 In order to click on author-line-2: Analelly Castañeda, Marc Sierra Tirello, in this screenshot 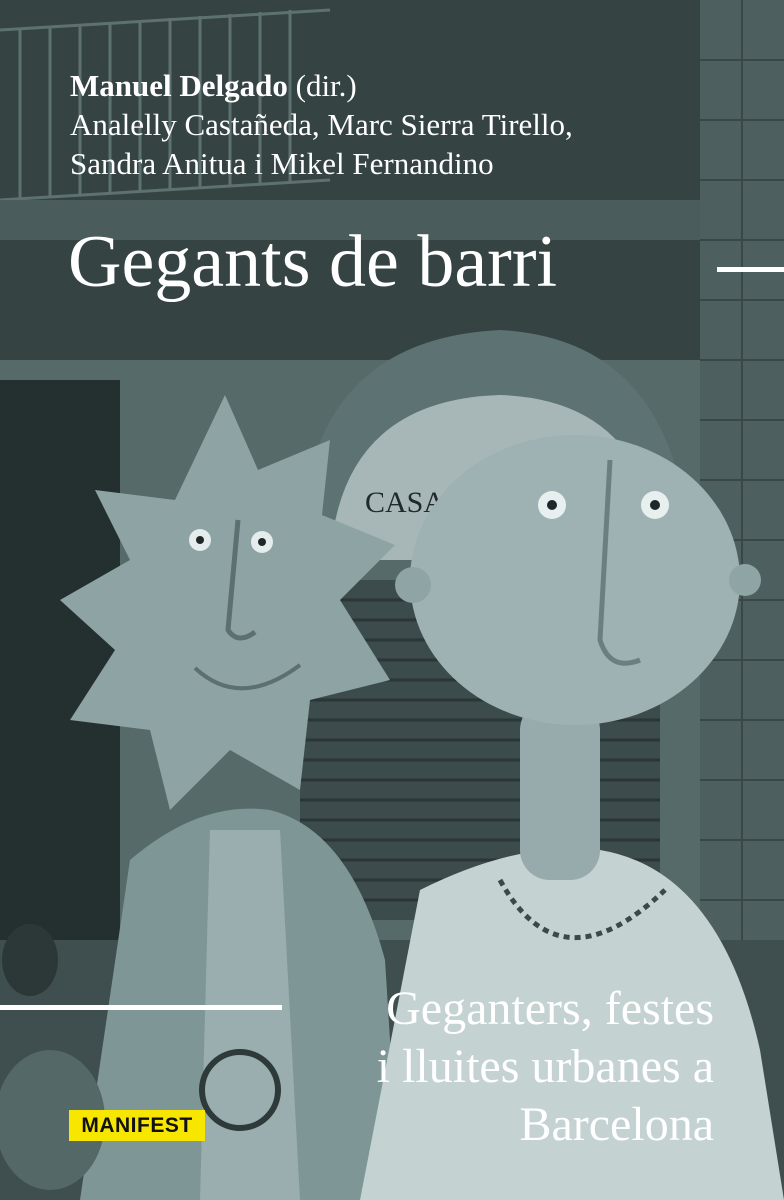, I will do `click(321, 124)`.